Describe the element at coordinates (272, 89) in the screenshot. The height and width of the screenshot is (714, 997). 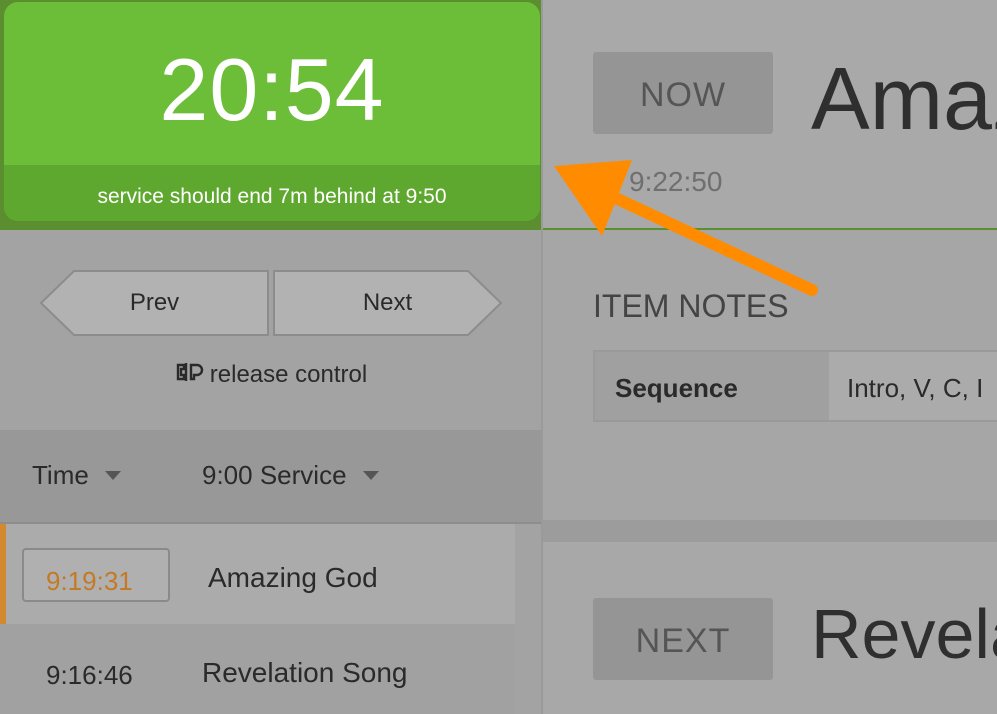
I see `countdown-value: 20:54` at that location.